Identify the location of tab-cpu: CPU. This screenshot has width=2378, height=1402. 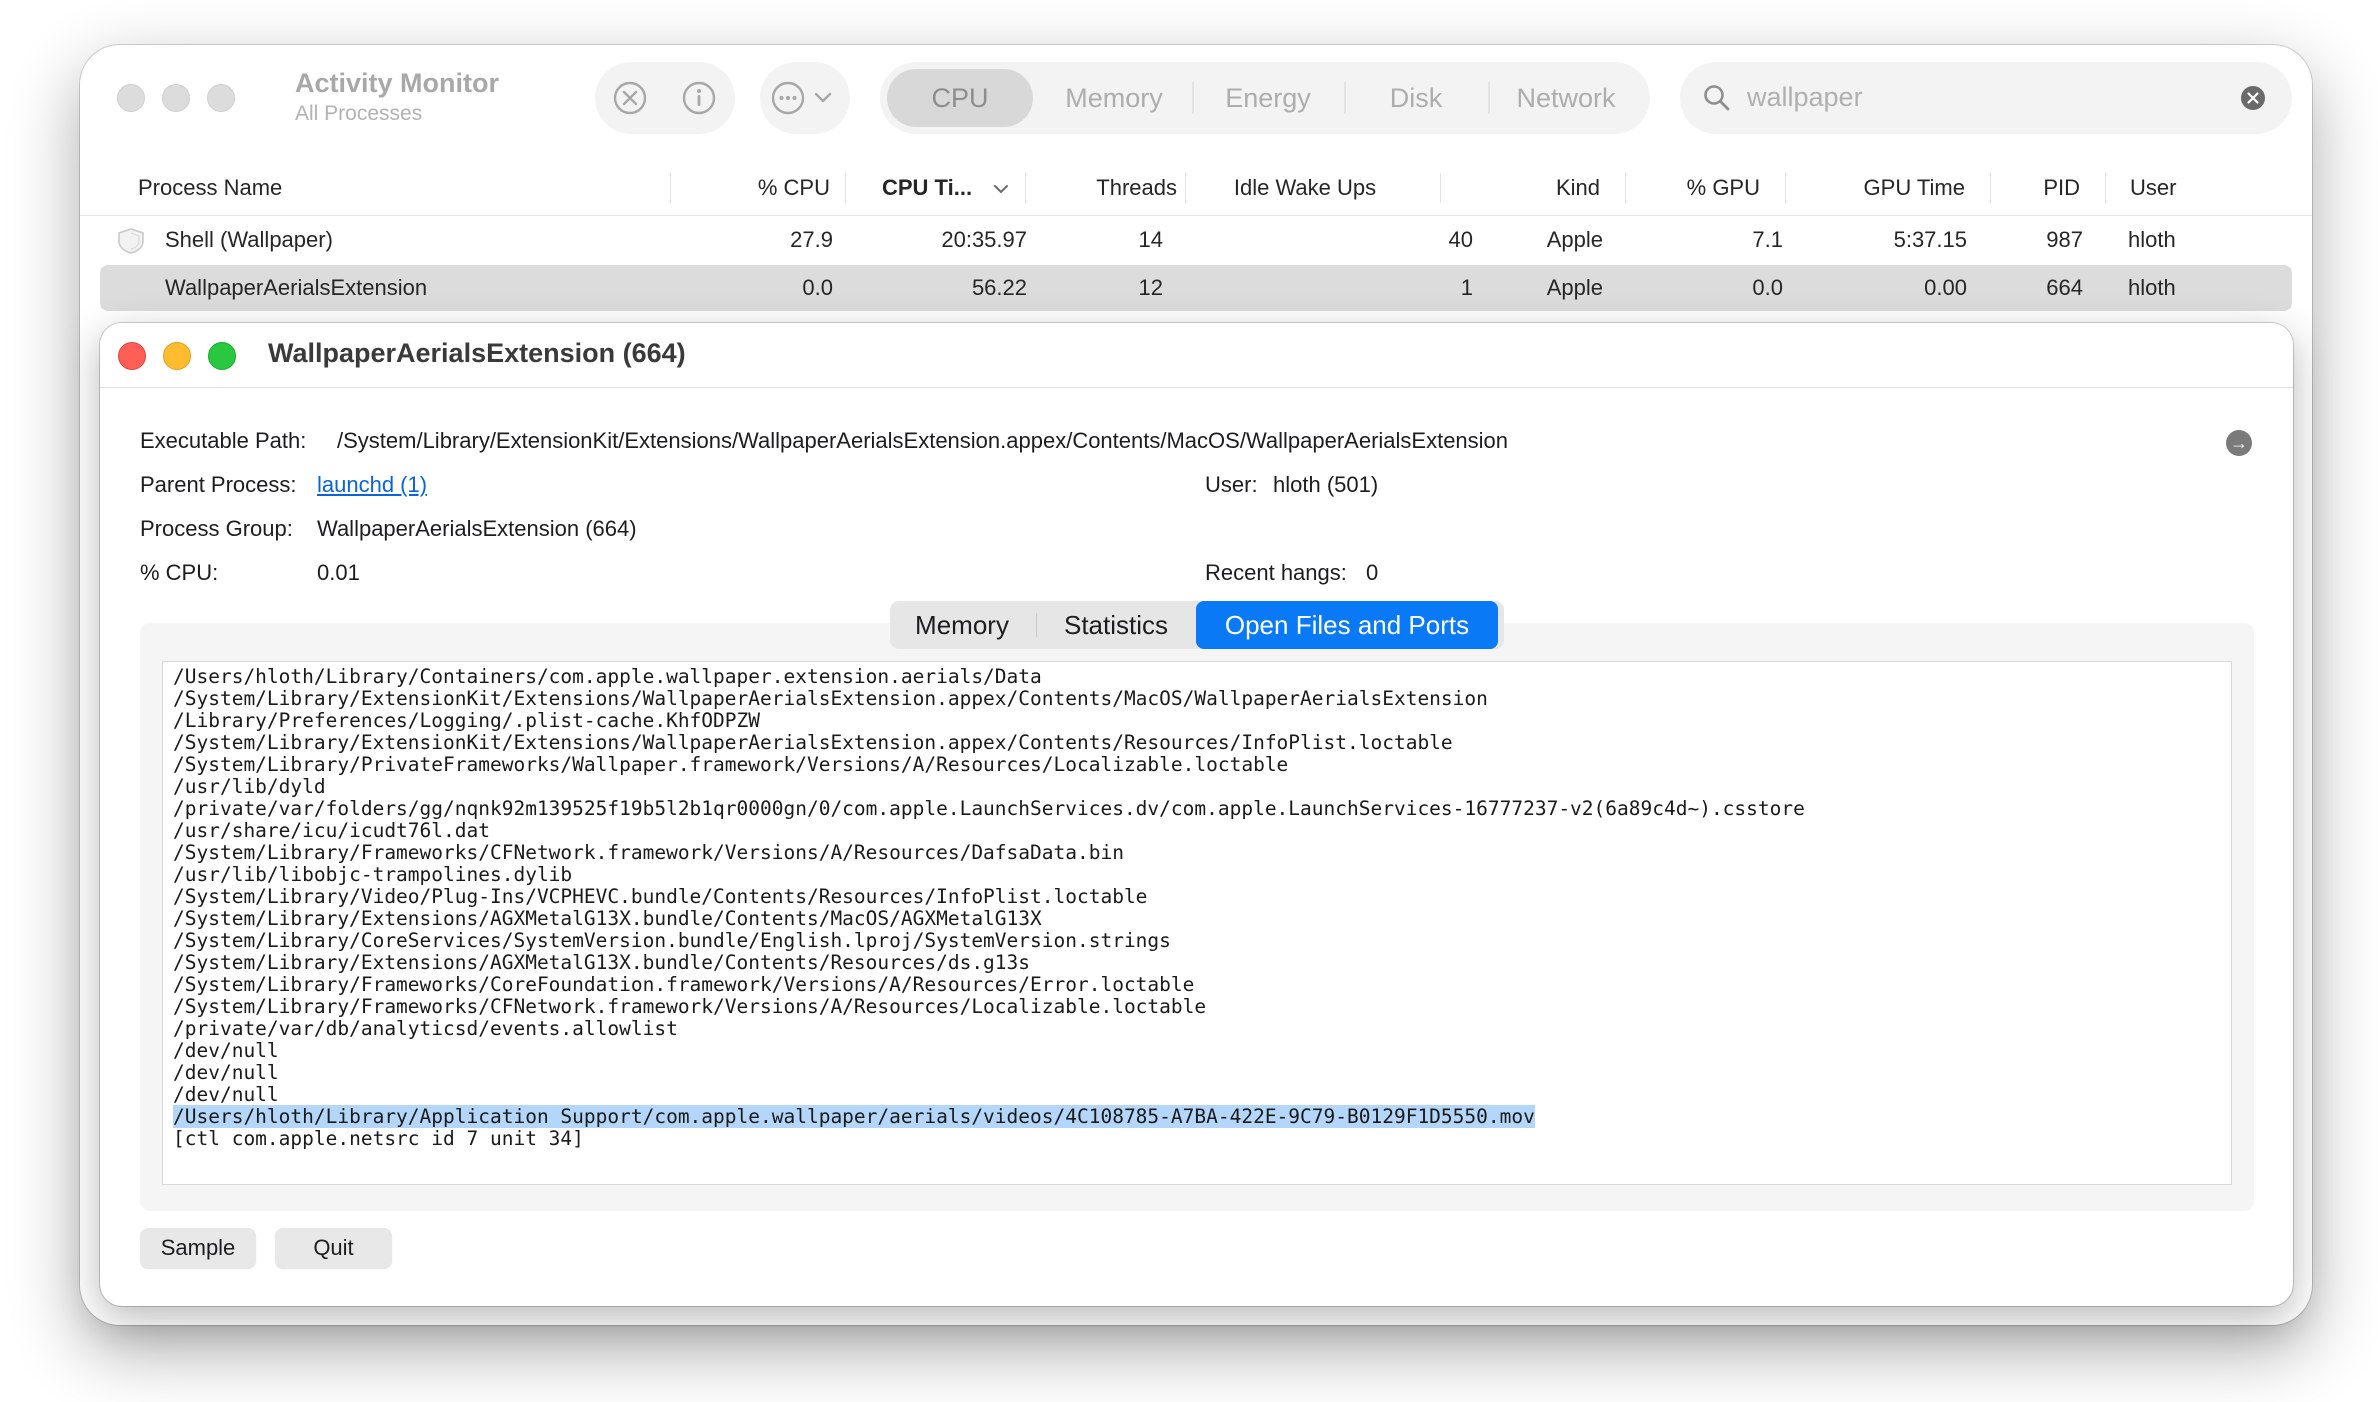
(960, 98).